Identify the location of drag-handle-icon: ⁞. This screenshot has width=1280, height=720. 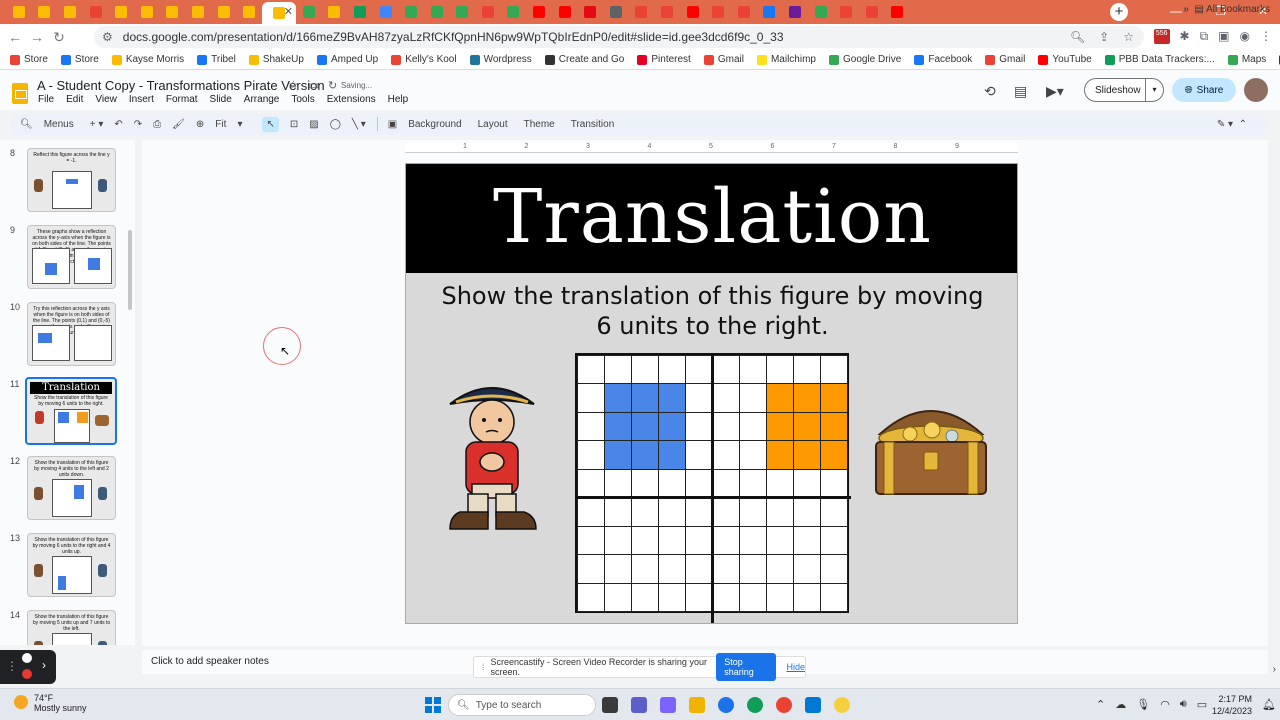
(483, 667).